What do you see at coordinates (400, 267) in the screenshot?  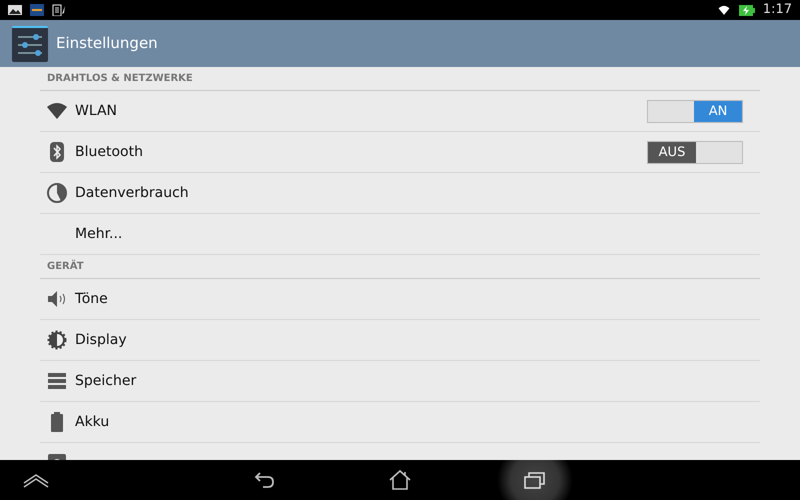 I see `section-header: GERÄT` at bounding box center [400, 267].